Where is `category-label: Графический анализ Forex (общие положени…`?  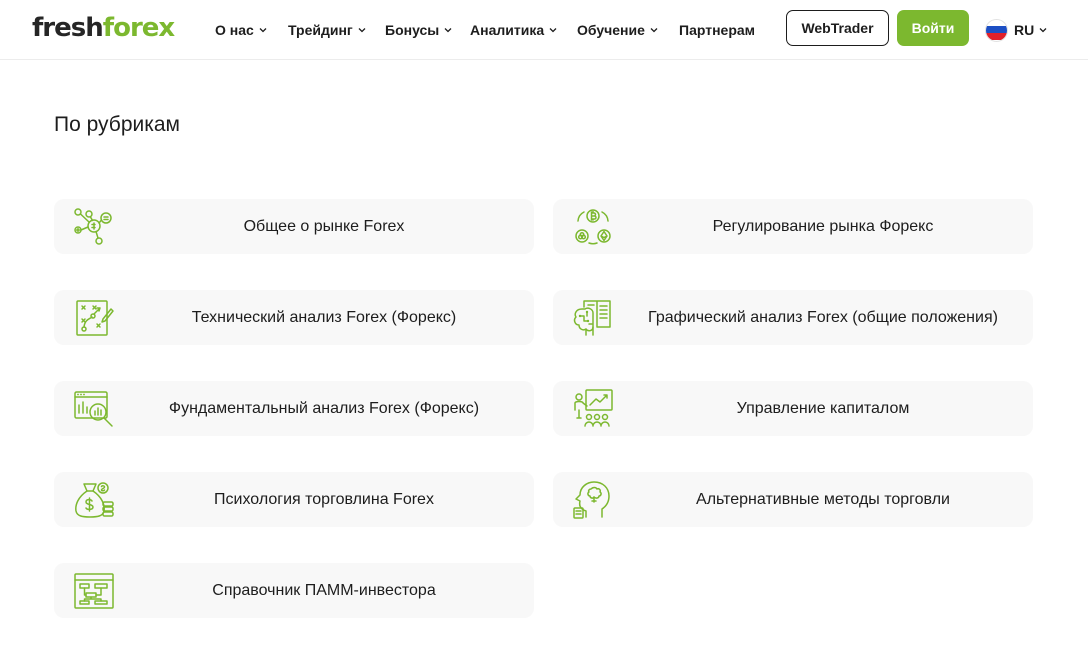 category-label: Графический анализ Forex (общие положени… is located at coordinates (823, 317).